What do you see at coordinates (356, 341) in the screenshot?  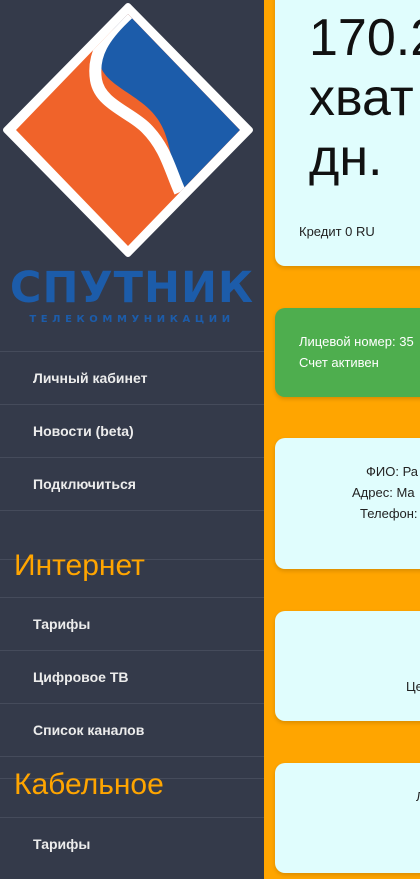 I see `account-number: Лицевой номер: 35` at bounding box center [356, 341].